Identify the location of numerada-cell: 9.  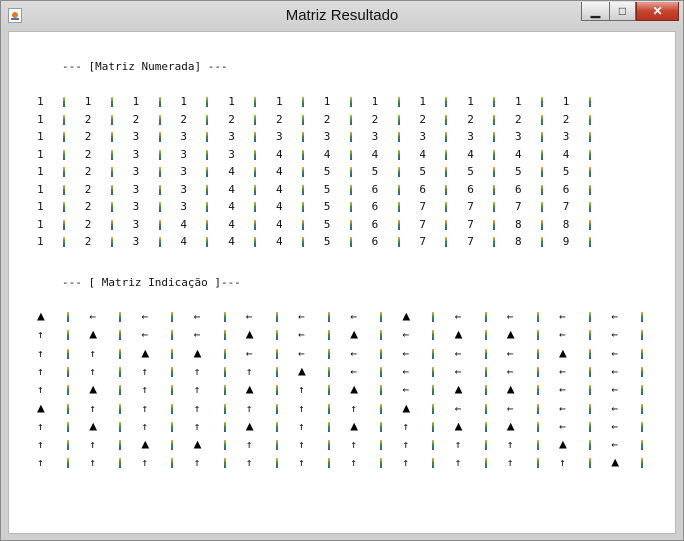
(566, 241).